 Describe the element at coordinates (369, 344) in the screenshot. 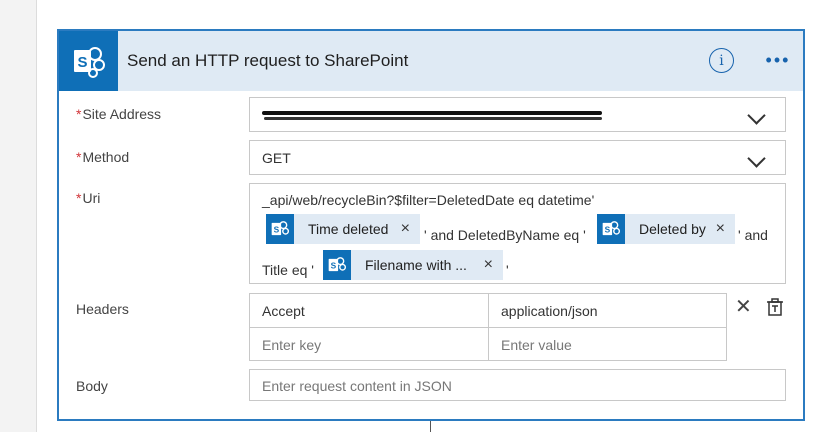

I see `header-key-empty-input: Enter key` at that location.